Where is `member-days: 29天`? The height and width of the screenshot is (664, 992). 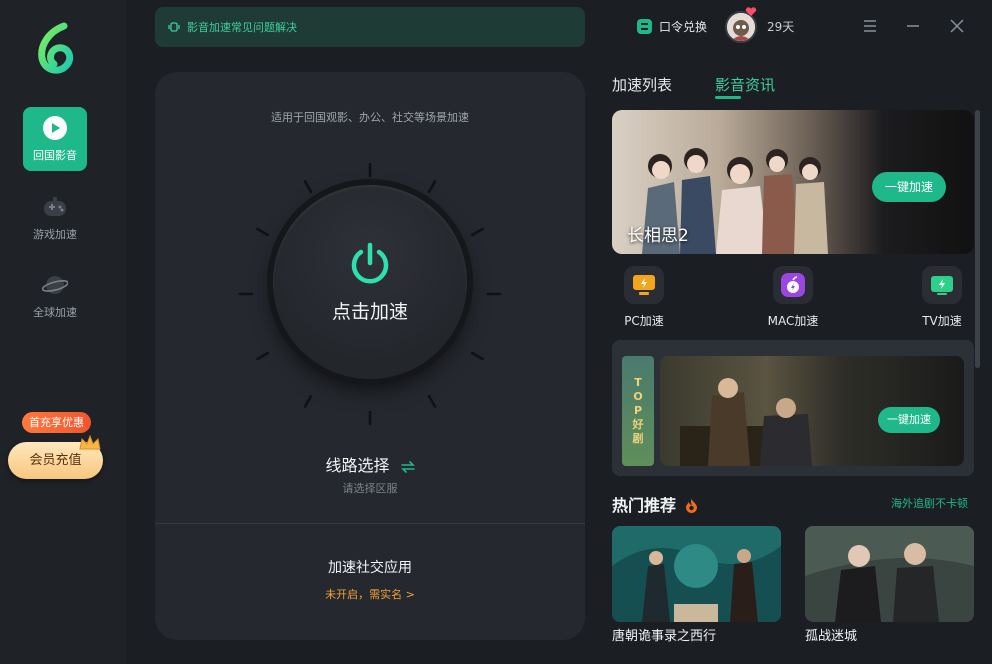
member-days: 29天 is located at coordinates (781, 27).